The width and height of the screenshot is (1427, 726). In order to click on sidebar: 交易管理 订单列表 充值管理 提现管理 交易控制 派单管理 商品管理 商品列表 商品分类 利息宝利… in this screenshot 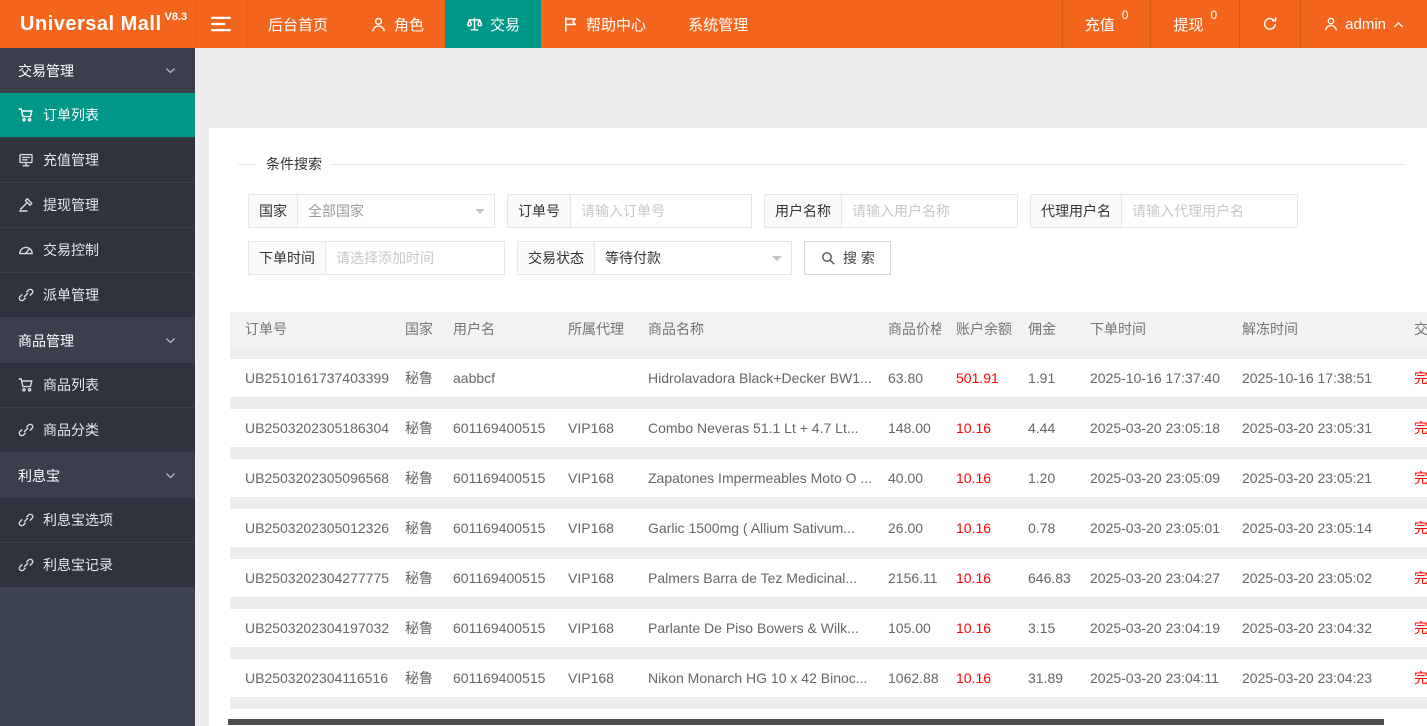, I will do `click(97, 387)`.